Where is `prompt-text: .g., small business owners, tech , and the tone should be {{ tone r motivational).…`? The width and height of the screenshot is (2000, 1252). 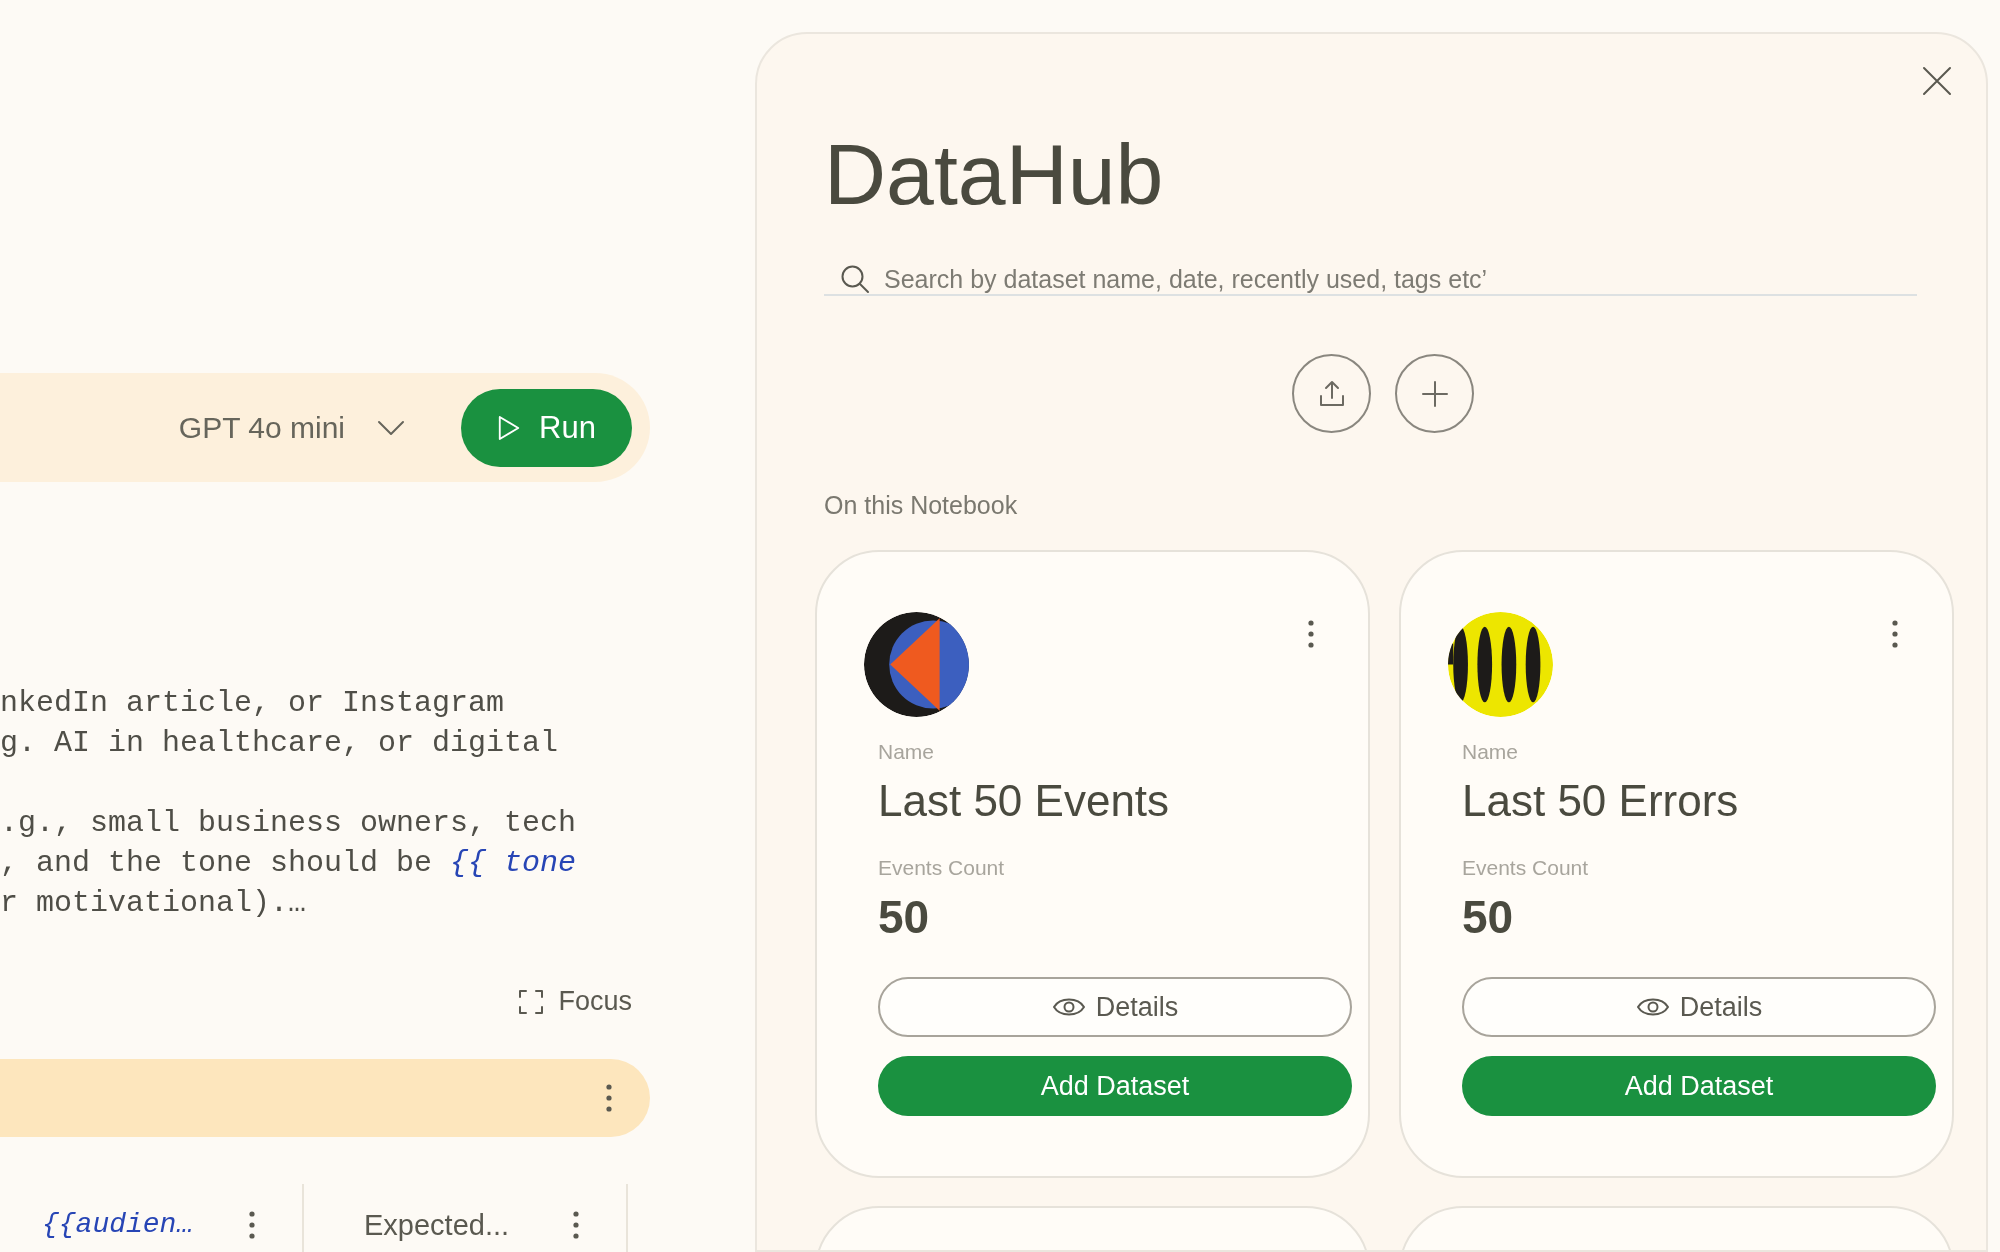
prompt-text: .g., small business owners, tech , and the tone should be {{ tone r motivational).… is located at coordinates (289, 863).